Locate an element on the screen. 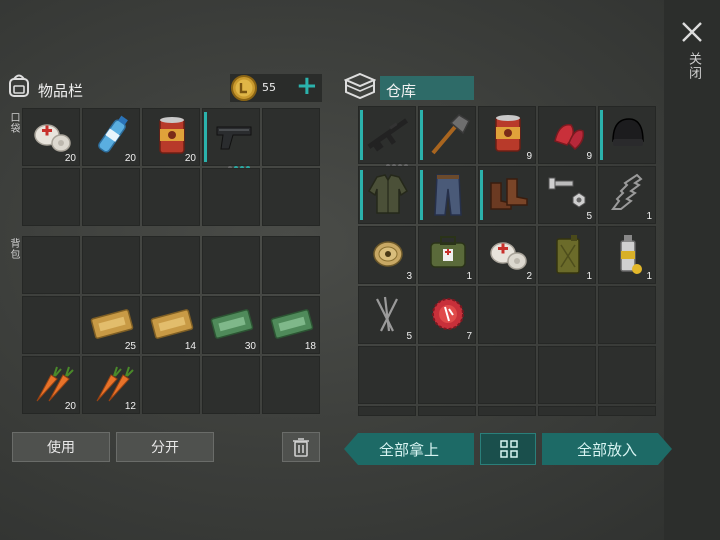  pants-icon is located at coordinates (448, 195).